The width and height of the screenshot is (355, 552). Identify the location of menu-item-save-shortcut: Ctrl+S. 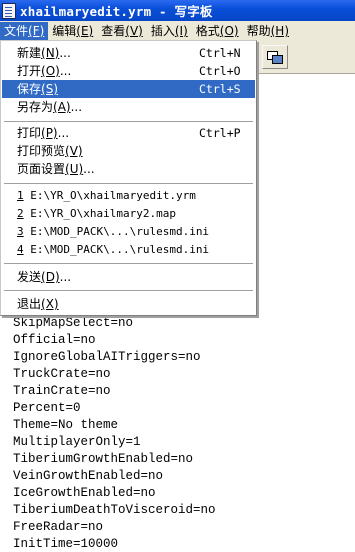
(220, 89).